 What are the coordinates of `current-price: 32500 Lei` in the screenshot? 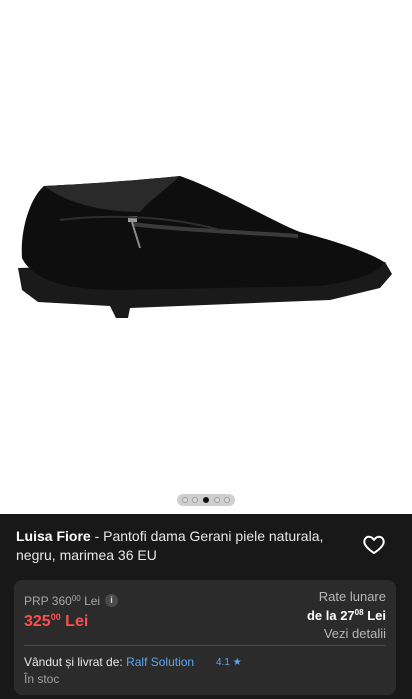 It's located at (56, 621).